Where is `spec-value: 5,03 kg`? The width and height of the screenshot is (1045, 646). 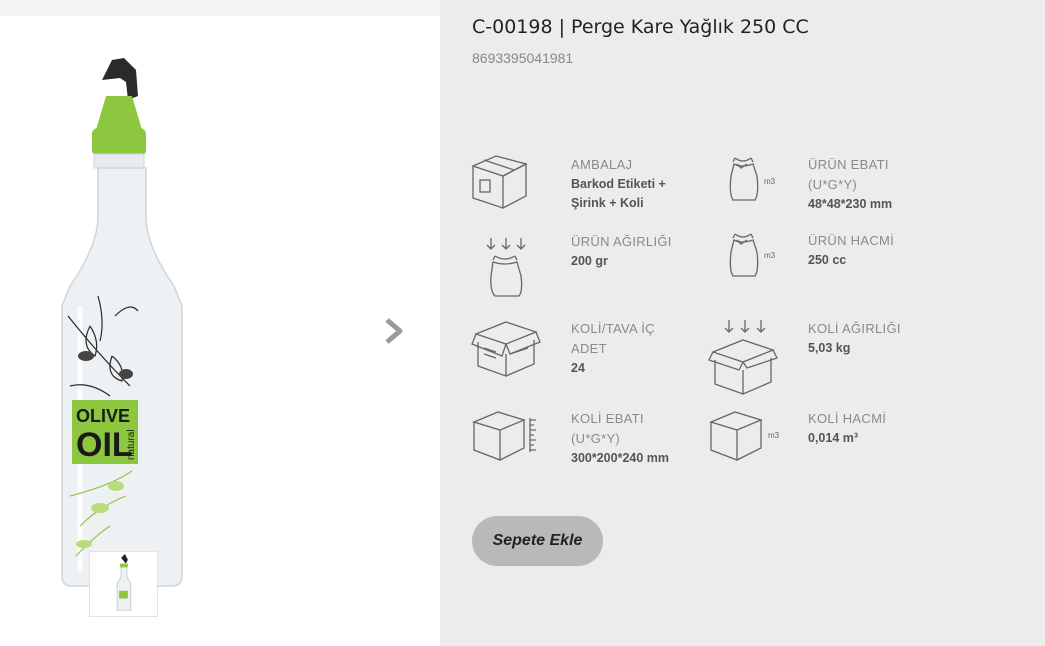 spec-value: 5,03 kg is located at coordinates (829, 348).